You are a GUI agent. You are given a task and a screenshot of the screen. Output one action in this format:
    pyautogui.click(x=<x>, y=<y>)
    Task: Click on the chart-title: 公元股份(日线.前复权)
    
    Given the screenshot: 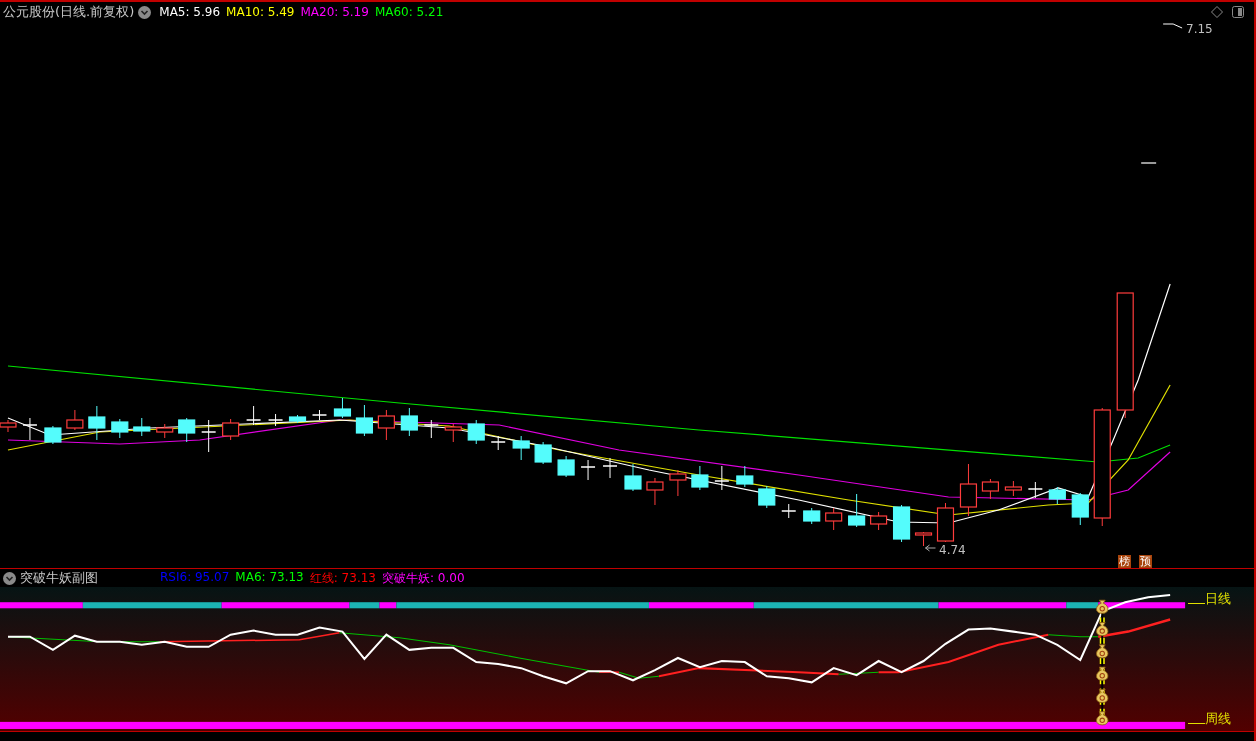 What is the action you would take?
    pyautogui.click(x=69, y=12)
    